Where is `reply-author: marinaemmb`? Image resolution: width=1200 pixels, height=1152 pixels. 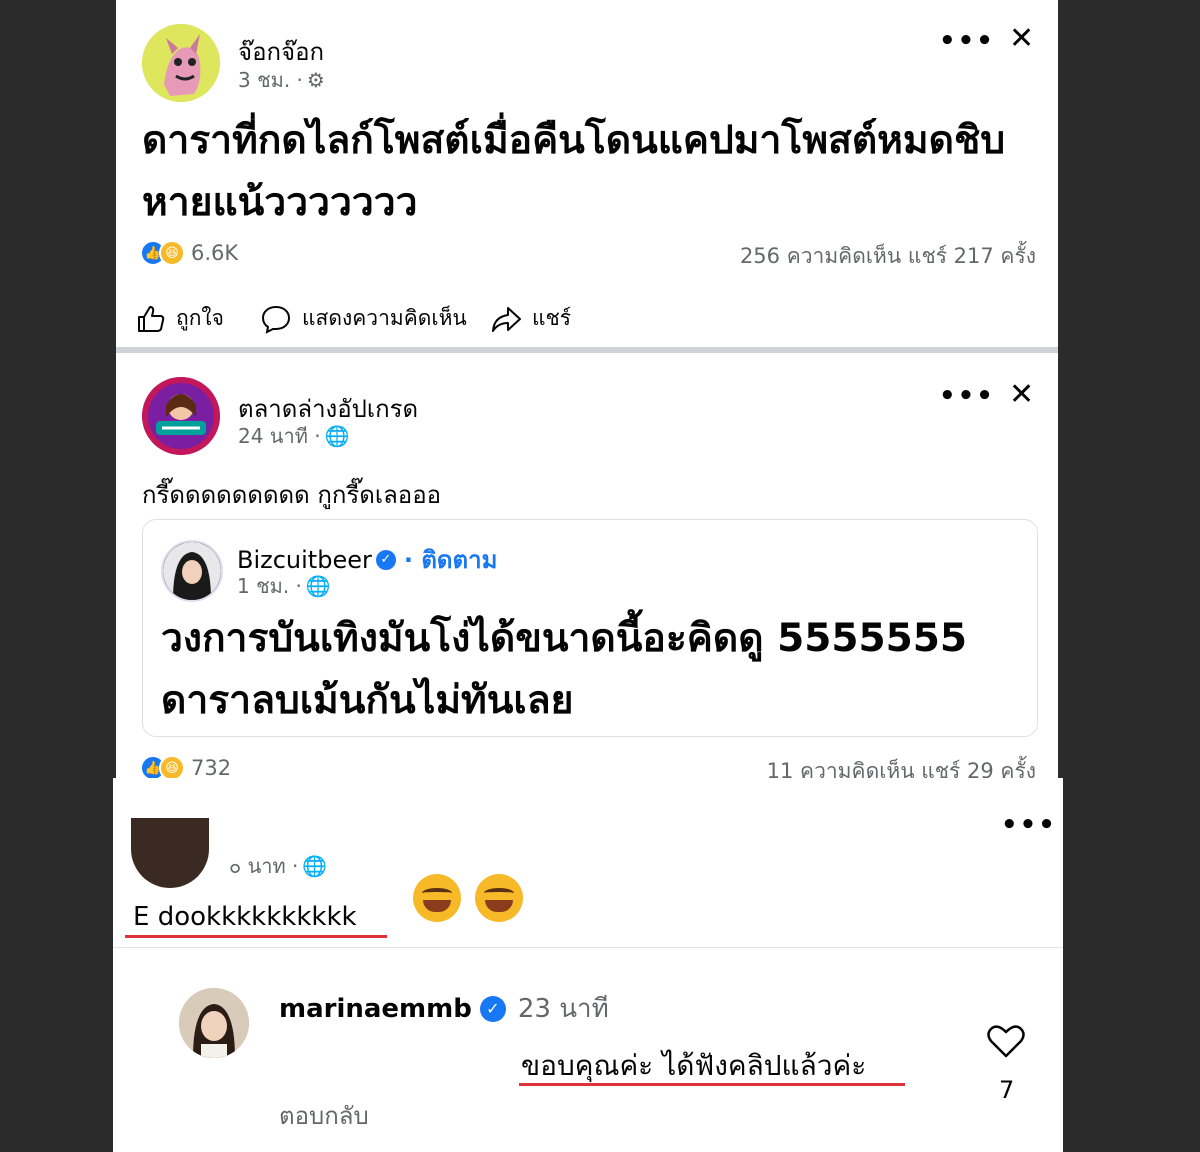 reply-author: marinaemmb is located at coordinates (375, 1009).